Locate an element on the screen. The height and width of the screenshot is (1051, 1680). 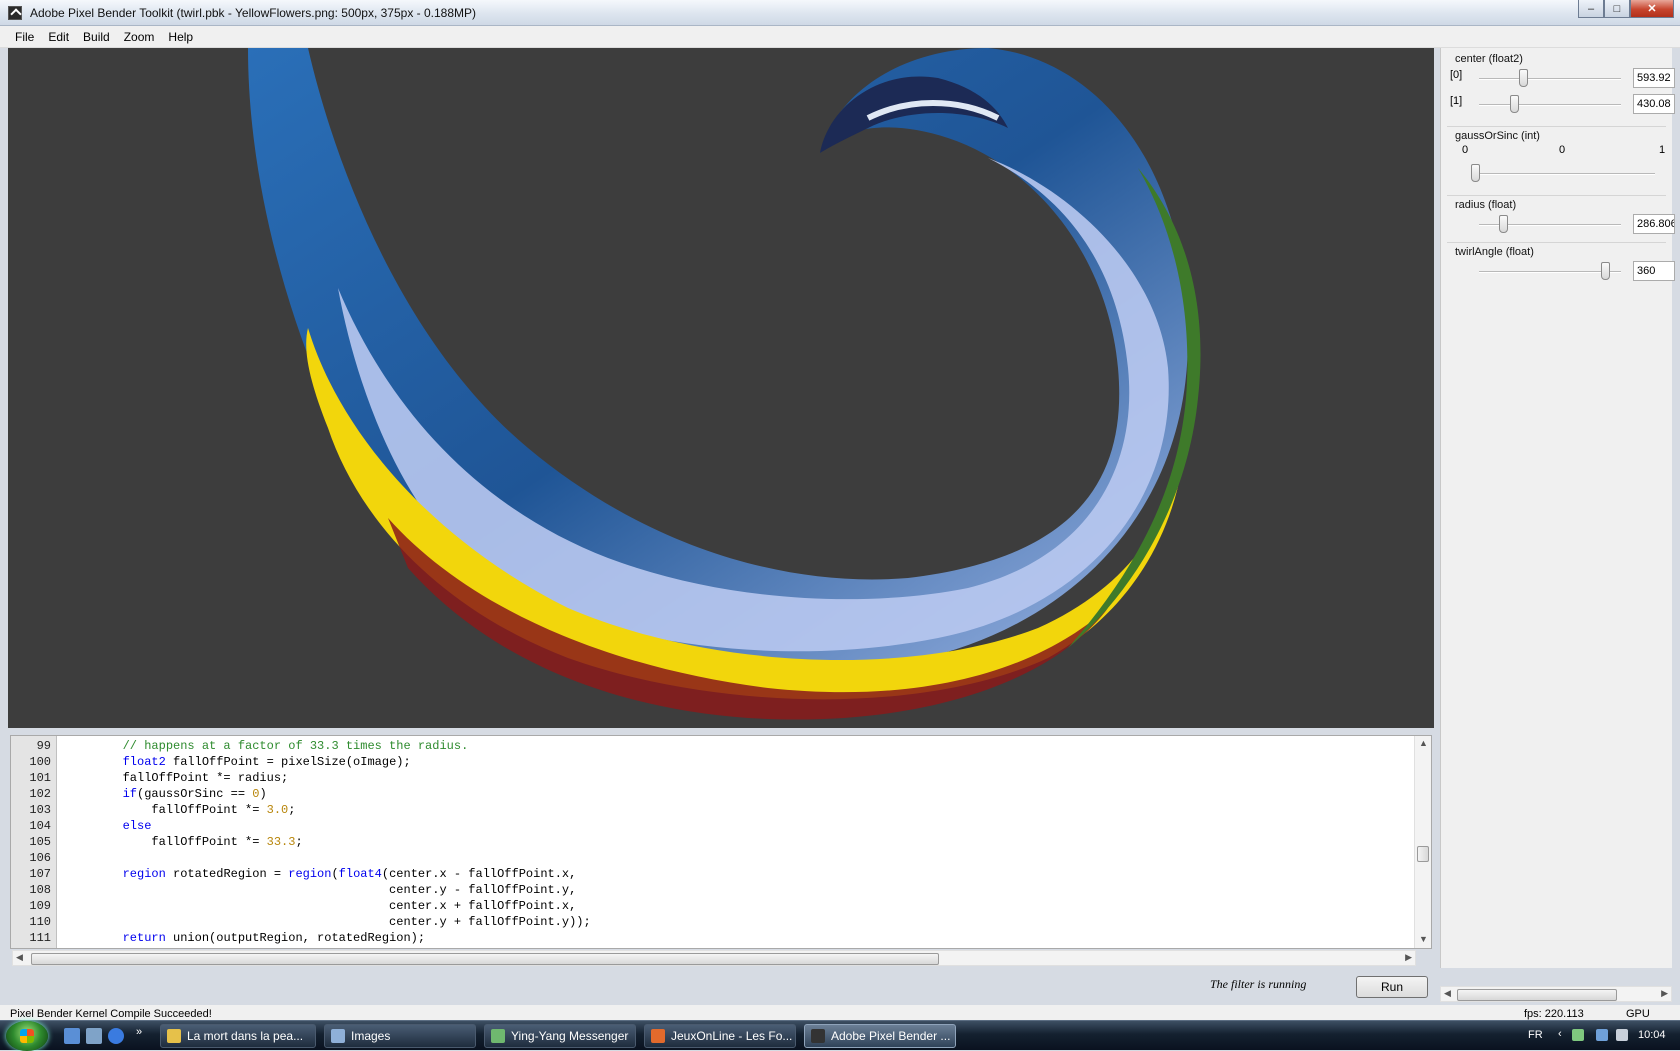
center-0-value-field: 593.92 is located at coordinates (1654, 78).